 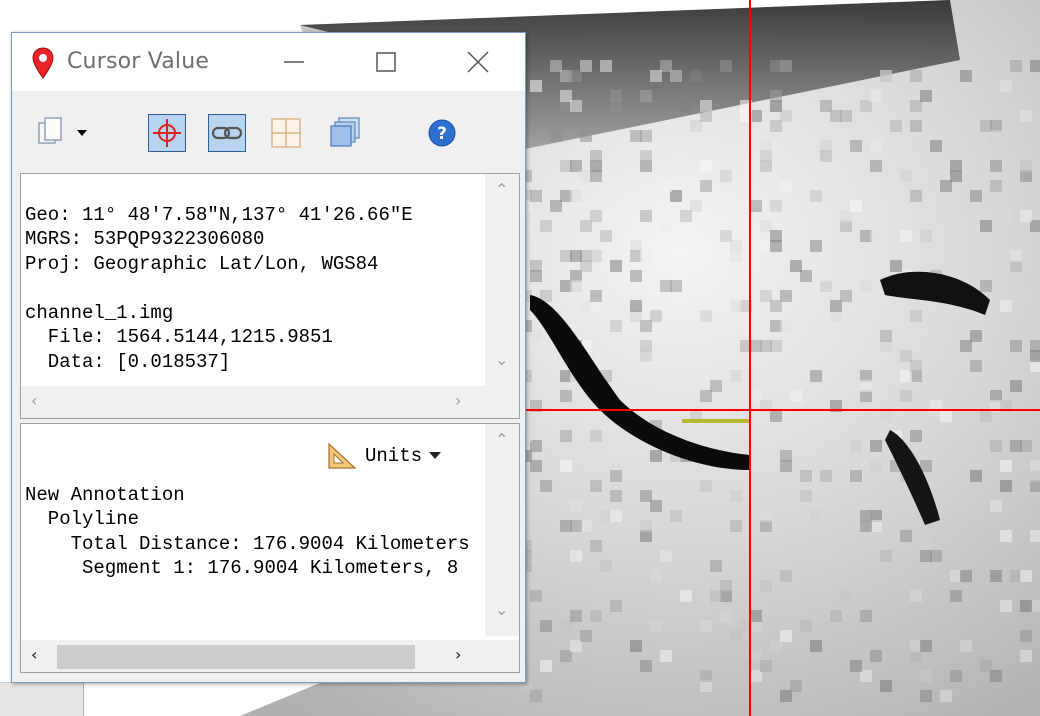 I want to click on layer-name: channel_1.img, so click(x=99, y=312).